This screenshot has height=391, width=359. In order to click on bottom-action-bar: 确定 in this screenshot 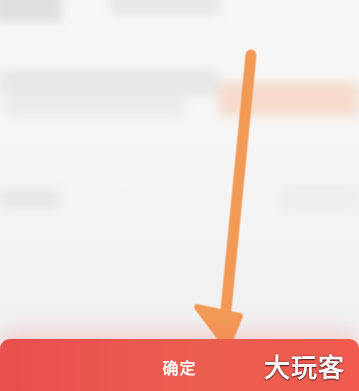, I will do `click(179, 365)`.